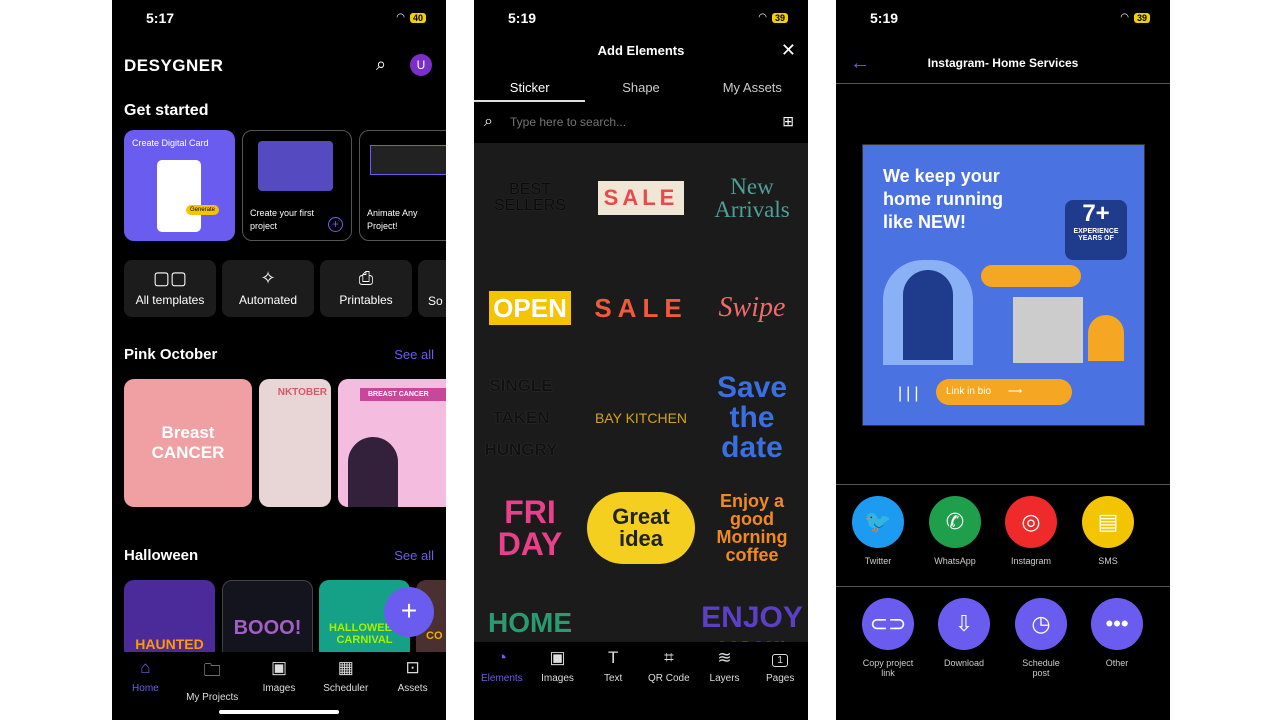 The image size is (1280, 720). What do you see at coordinates (1117, 663) in the screenshot?
I see `action-label: Other` at bounding box center [1117, 663].